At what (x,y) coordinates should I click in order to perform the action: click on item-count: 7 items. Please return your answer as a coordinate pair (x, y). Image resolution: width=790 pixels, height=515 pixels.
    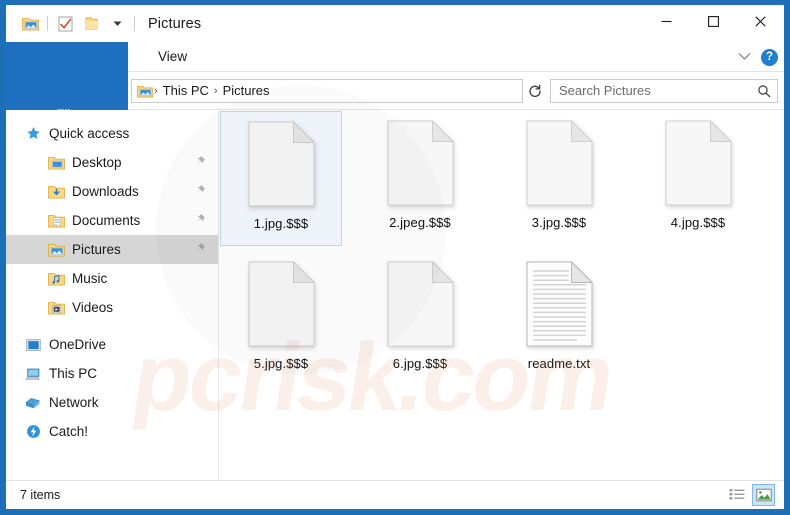
    Looking at the image, I should click on (40, 495).